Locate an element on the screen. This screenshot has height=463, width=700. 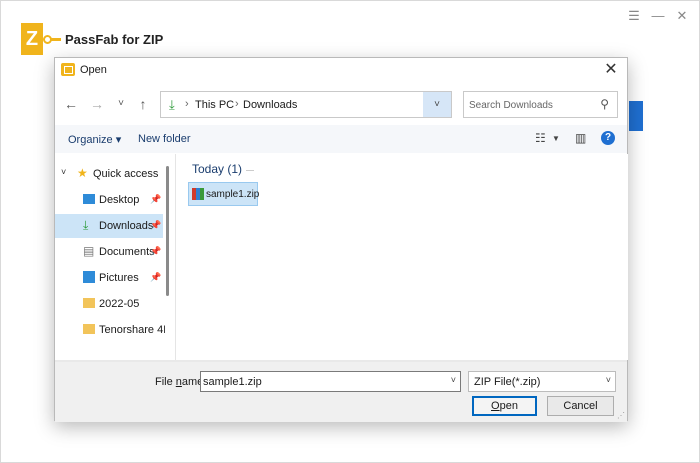
dialog-app-icon is located at coordinates (68, 69).